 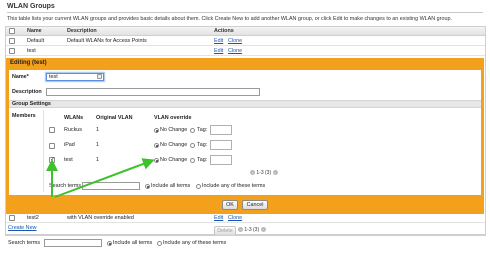 I want to click on include-all-label: Include all terms, so click(x=133, y=243).